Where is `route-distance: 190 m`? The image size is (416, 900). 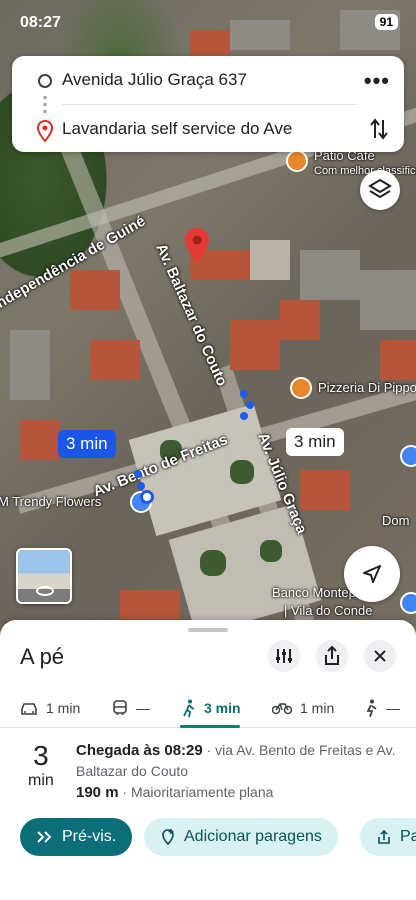 route-distance: 190 m is located at coordinates (97, 792).